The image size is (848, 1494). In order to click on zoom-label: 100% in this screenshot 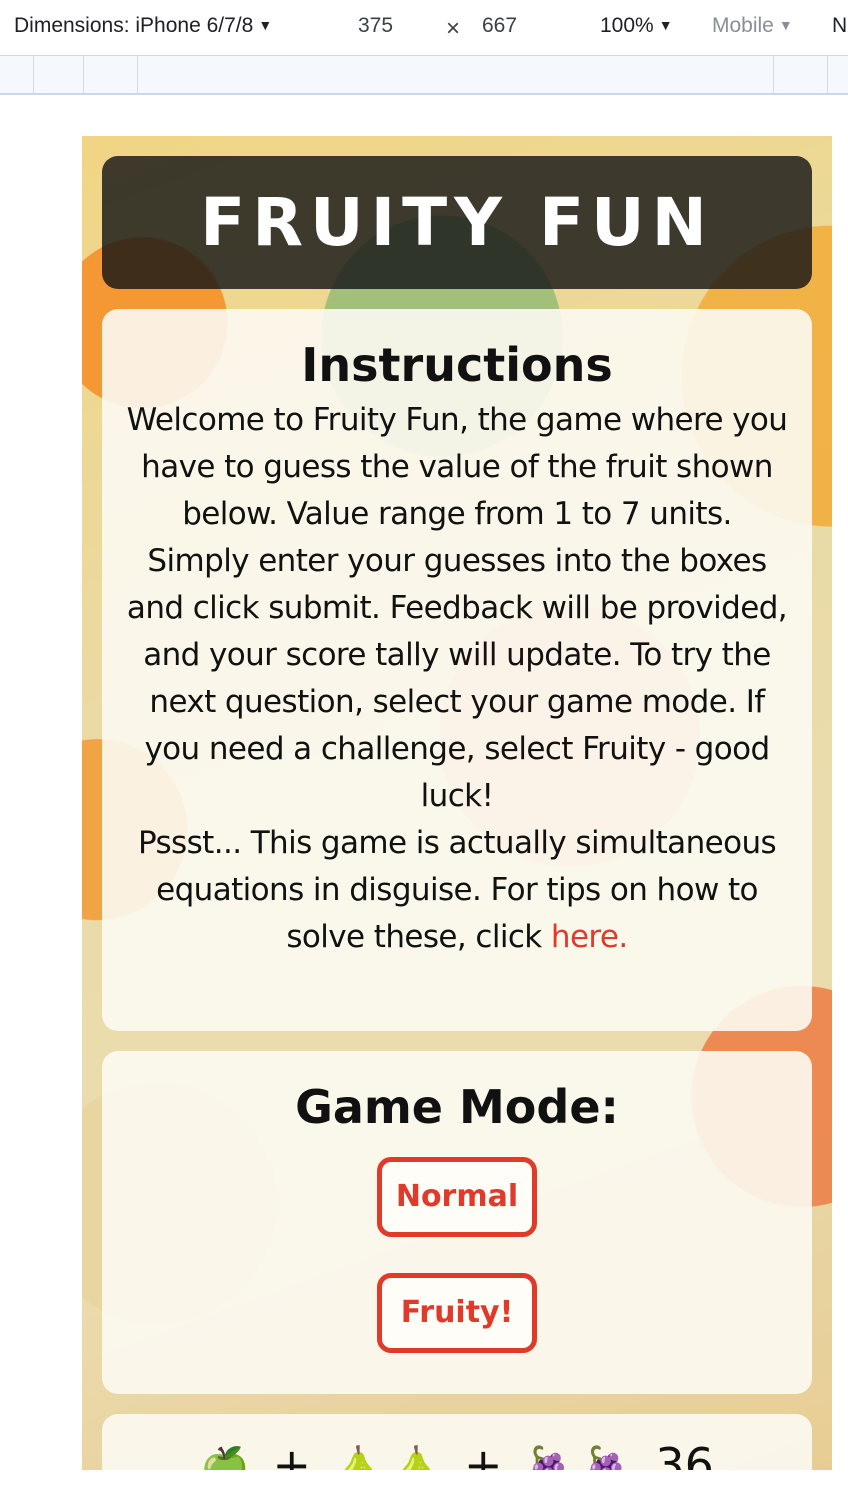, I will do `click(627, 25)`.